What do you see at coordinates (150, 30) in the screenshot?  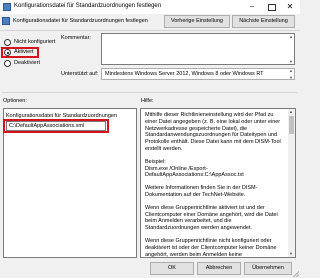 I see `header-divider` at bounding box center [150, 30].